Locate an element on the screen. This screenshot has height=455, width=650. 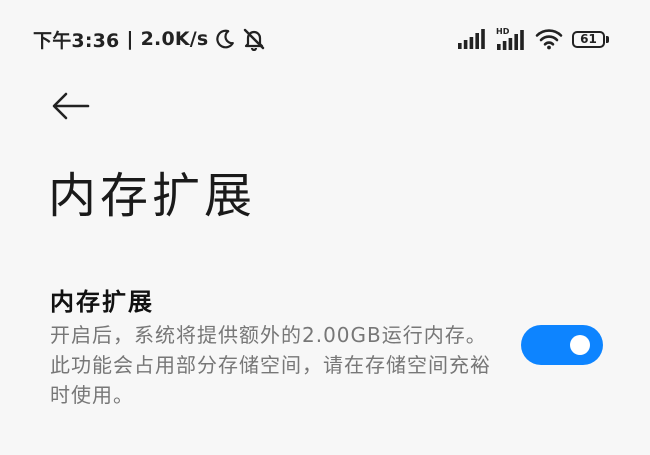
wifi-icon is located at coordinates (549, 39).